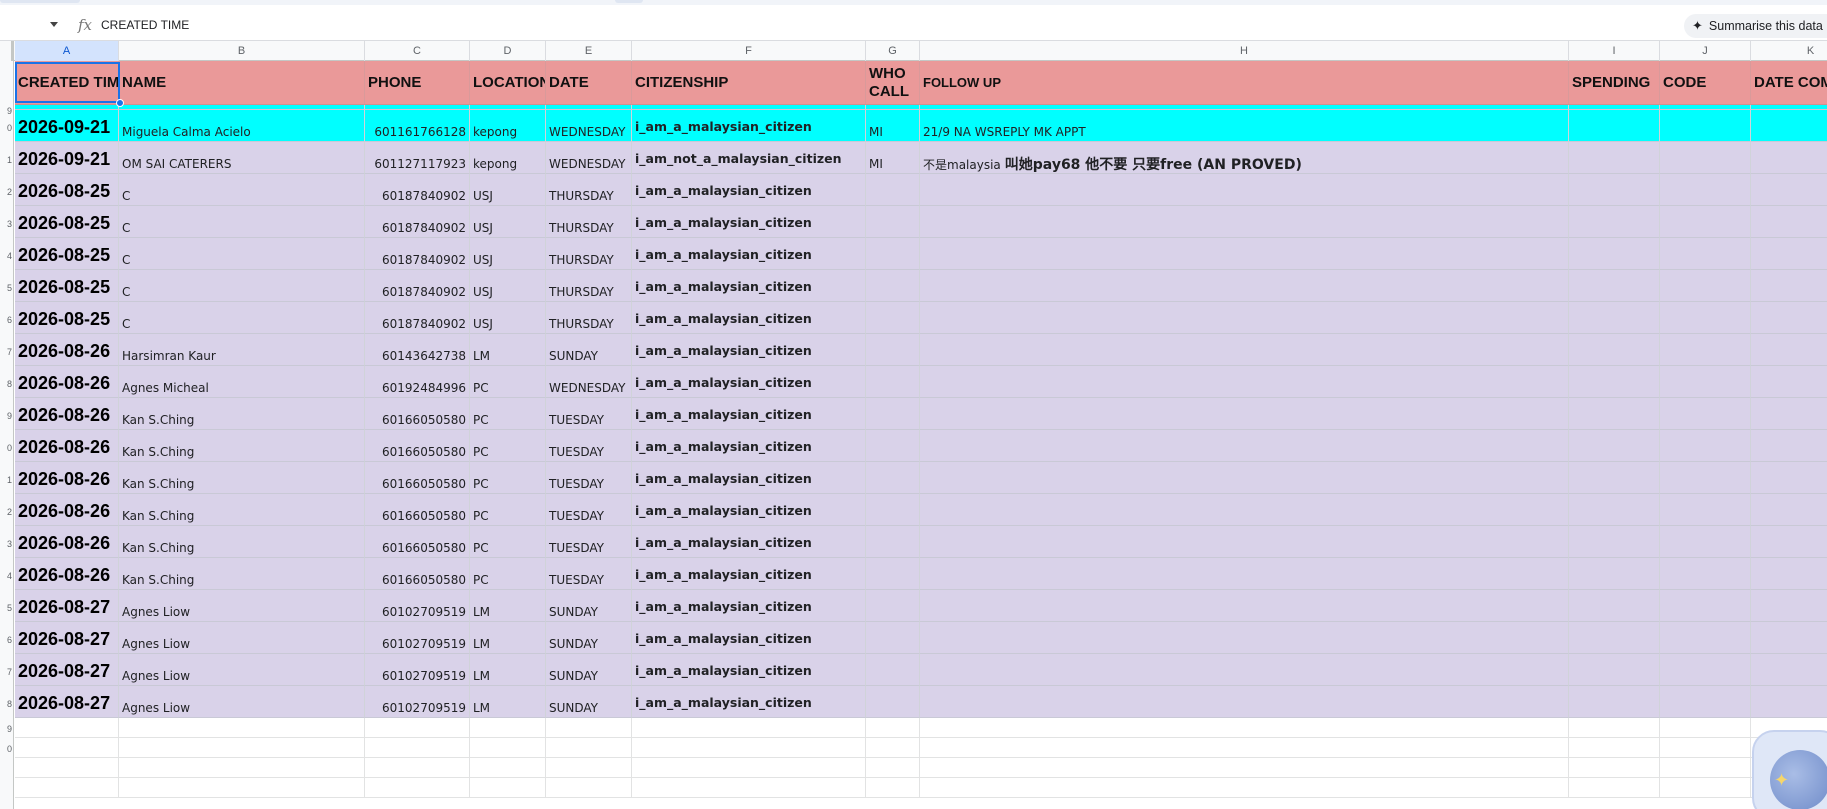 The image size is (1827, 809). I want to click on header-cell-created-time: CREATED TIME, so click(67, 83).